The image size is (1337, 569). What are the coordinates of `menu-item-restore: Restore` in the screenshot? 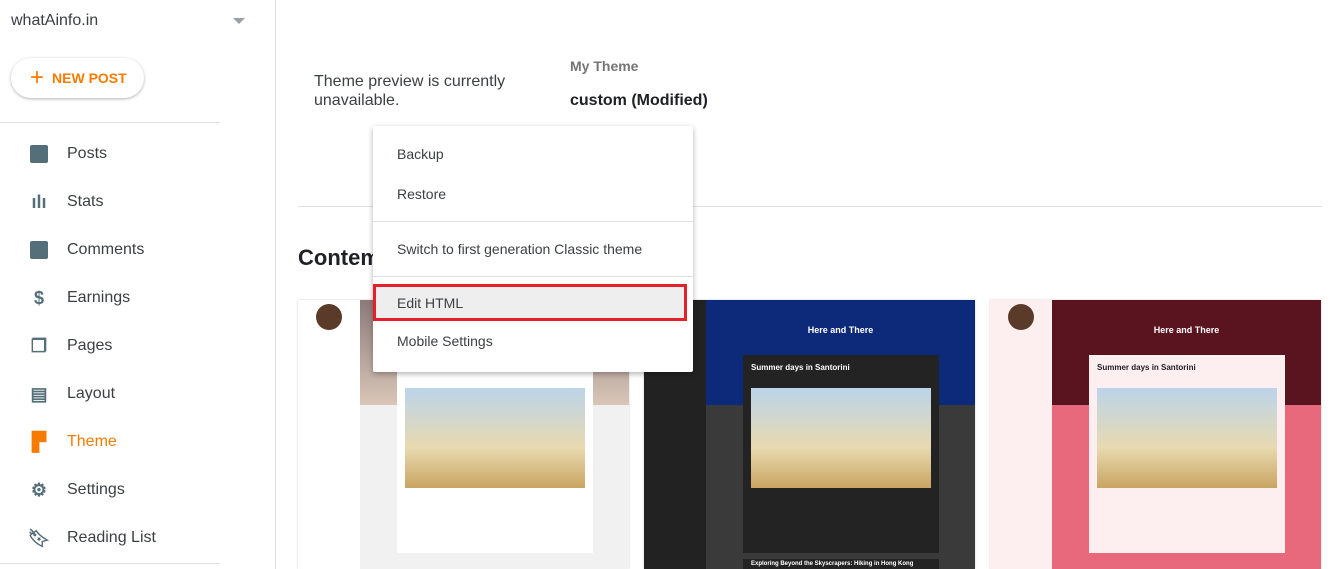 It's located at (533, 194).